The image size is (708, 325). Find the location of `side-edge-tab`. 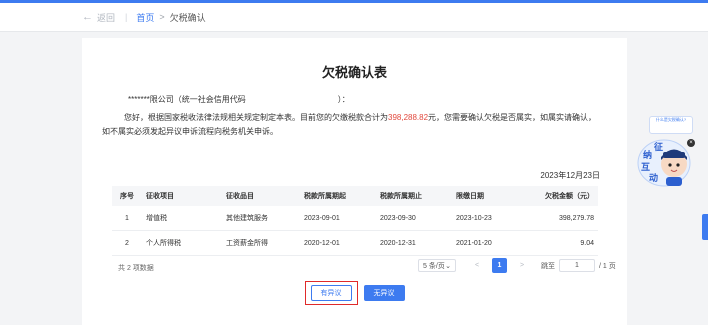

side-edge-tab is located at coordinates (705, 227).